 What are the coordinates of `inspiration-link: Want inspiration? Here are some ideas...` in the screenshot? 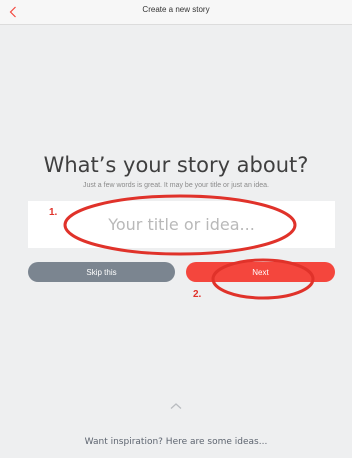 It's located at (176, 442).